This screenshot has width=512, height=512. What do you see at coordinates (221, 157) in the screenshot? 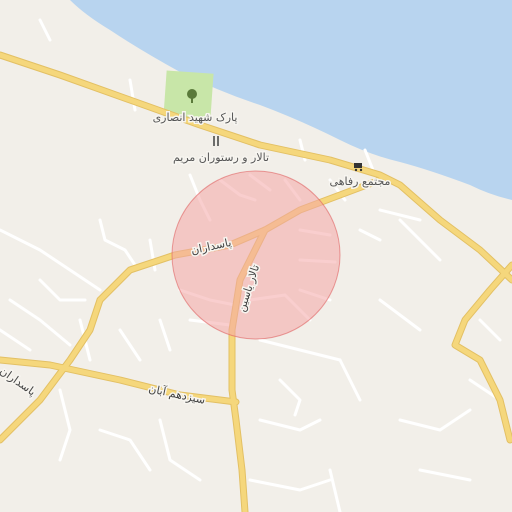
I see `restaurant-label: تالار و رستوران مریم` at bounding box center [221, 157].